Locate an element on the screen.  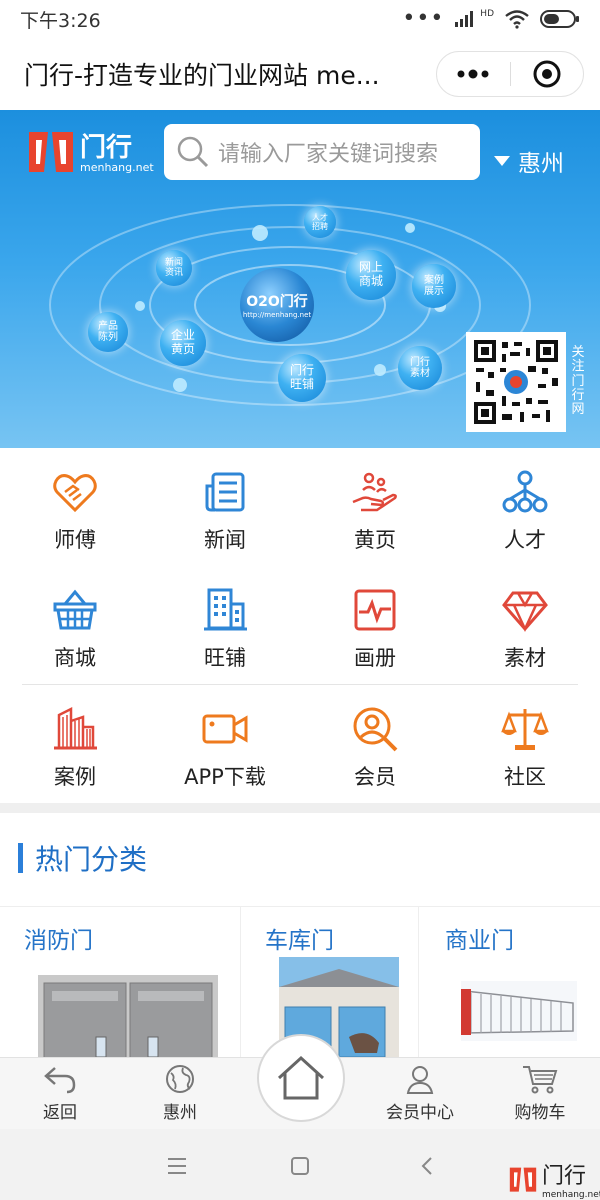
grid-label: 人才 is located at coordinates (525, 540).